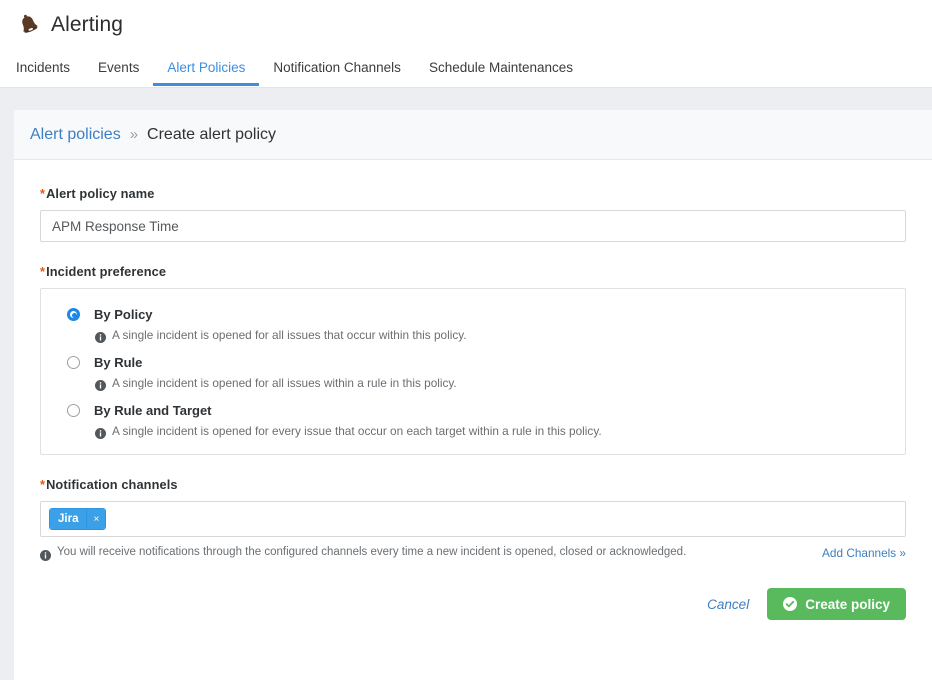 The height and width of the screenshot is (680, 932). I want to click on notification-channels-label: *Notification channels, so click(473, 484).